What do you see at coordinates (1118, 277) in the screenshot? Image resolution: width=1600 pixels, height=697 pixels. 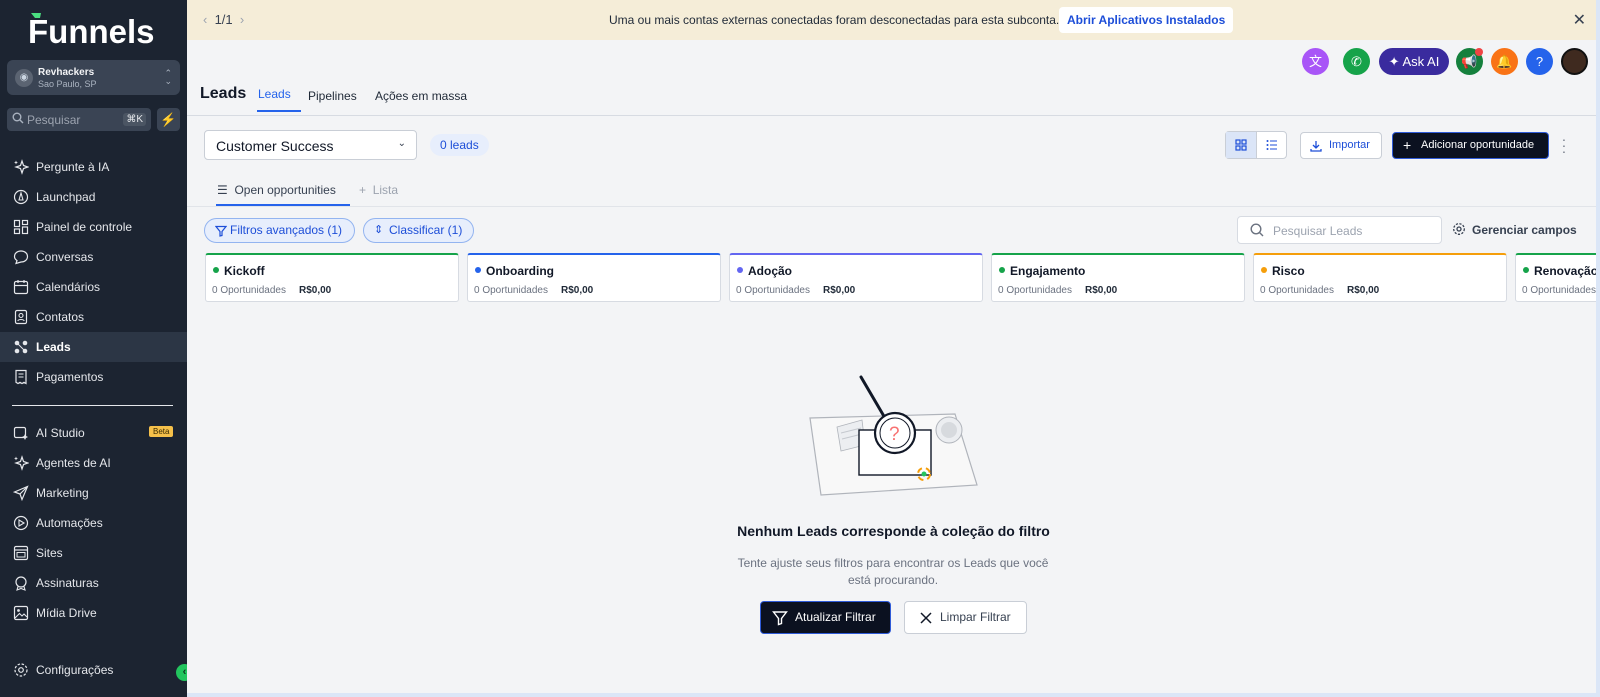 I see `stage-column: Engajamento 0 Oportunidades R$0,00` at bounding box center [1118, 277].